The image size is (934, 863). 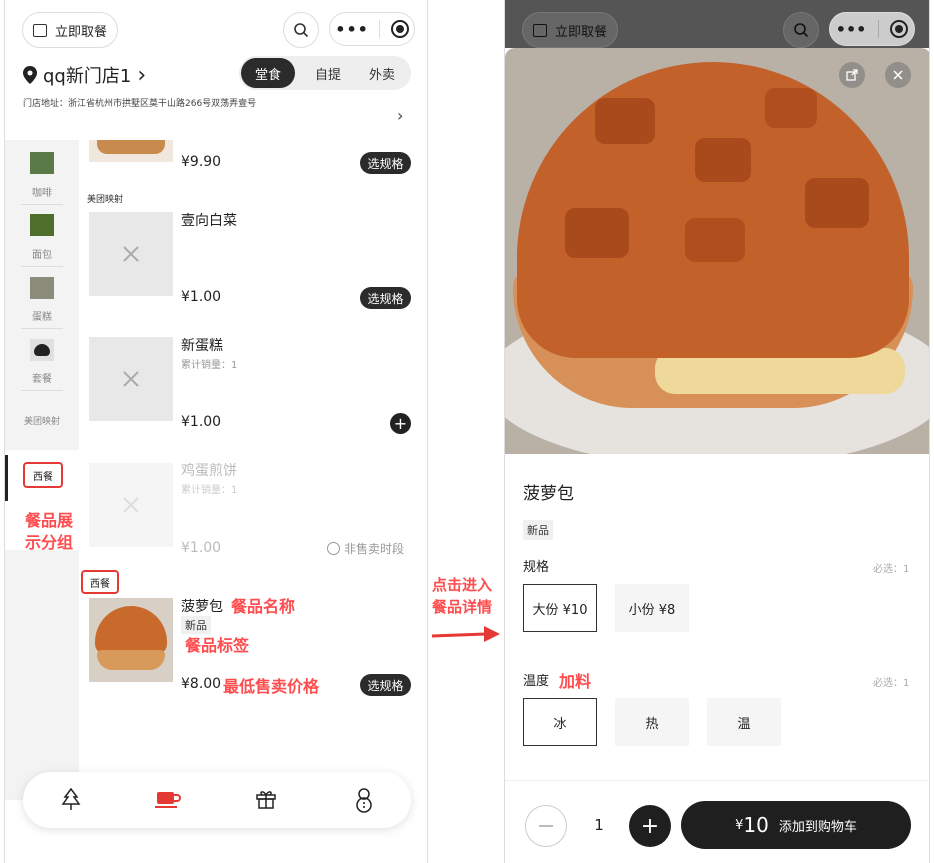 I want to click on item-baicai-image, so click(x=131, y=254).